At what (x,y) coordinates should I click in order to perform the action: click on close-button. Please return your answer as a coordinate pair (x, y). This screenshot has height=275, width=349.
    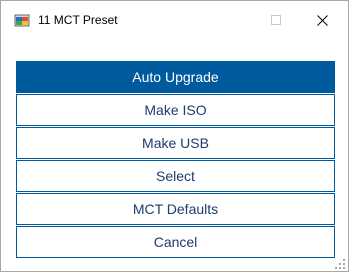
    Looking at the image, I should click on (322, 20).